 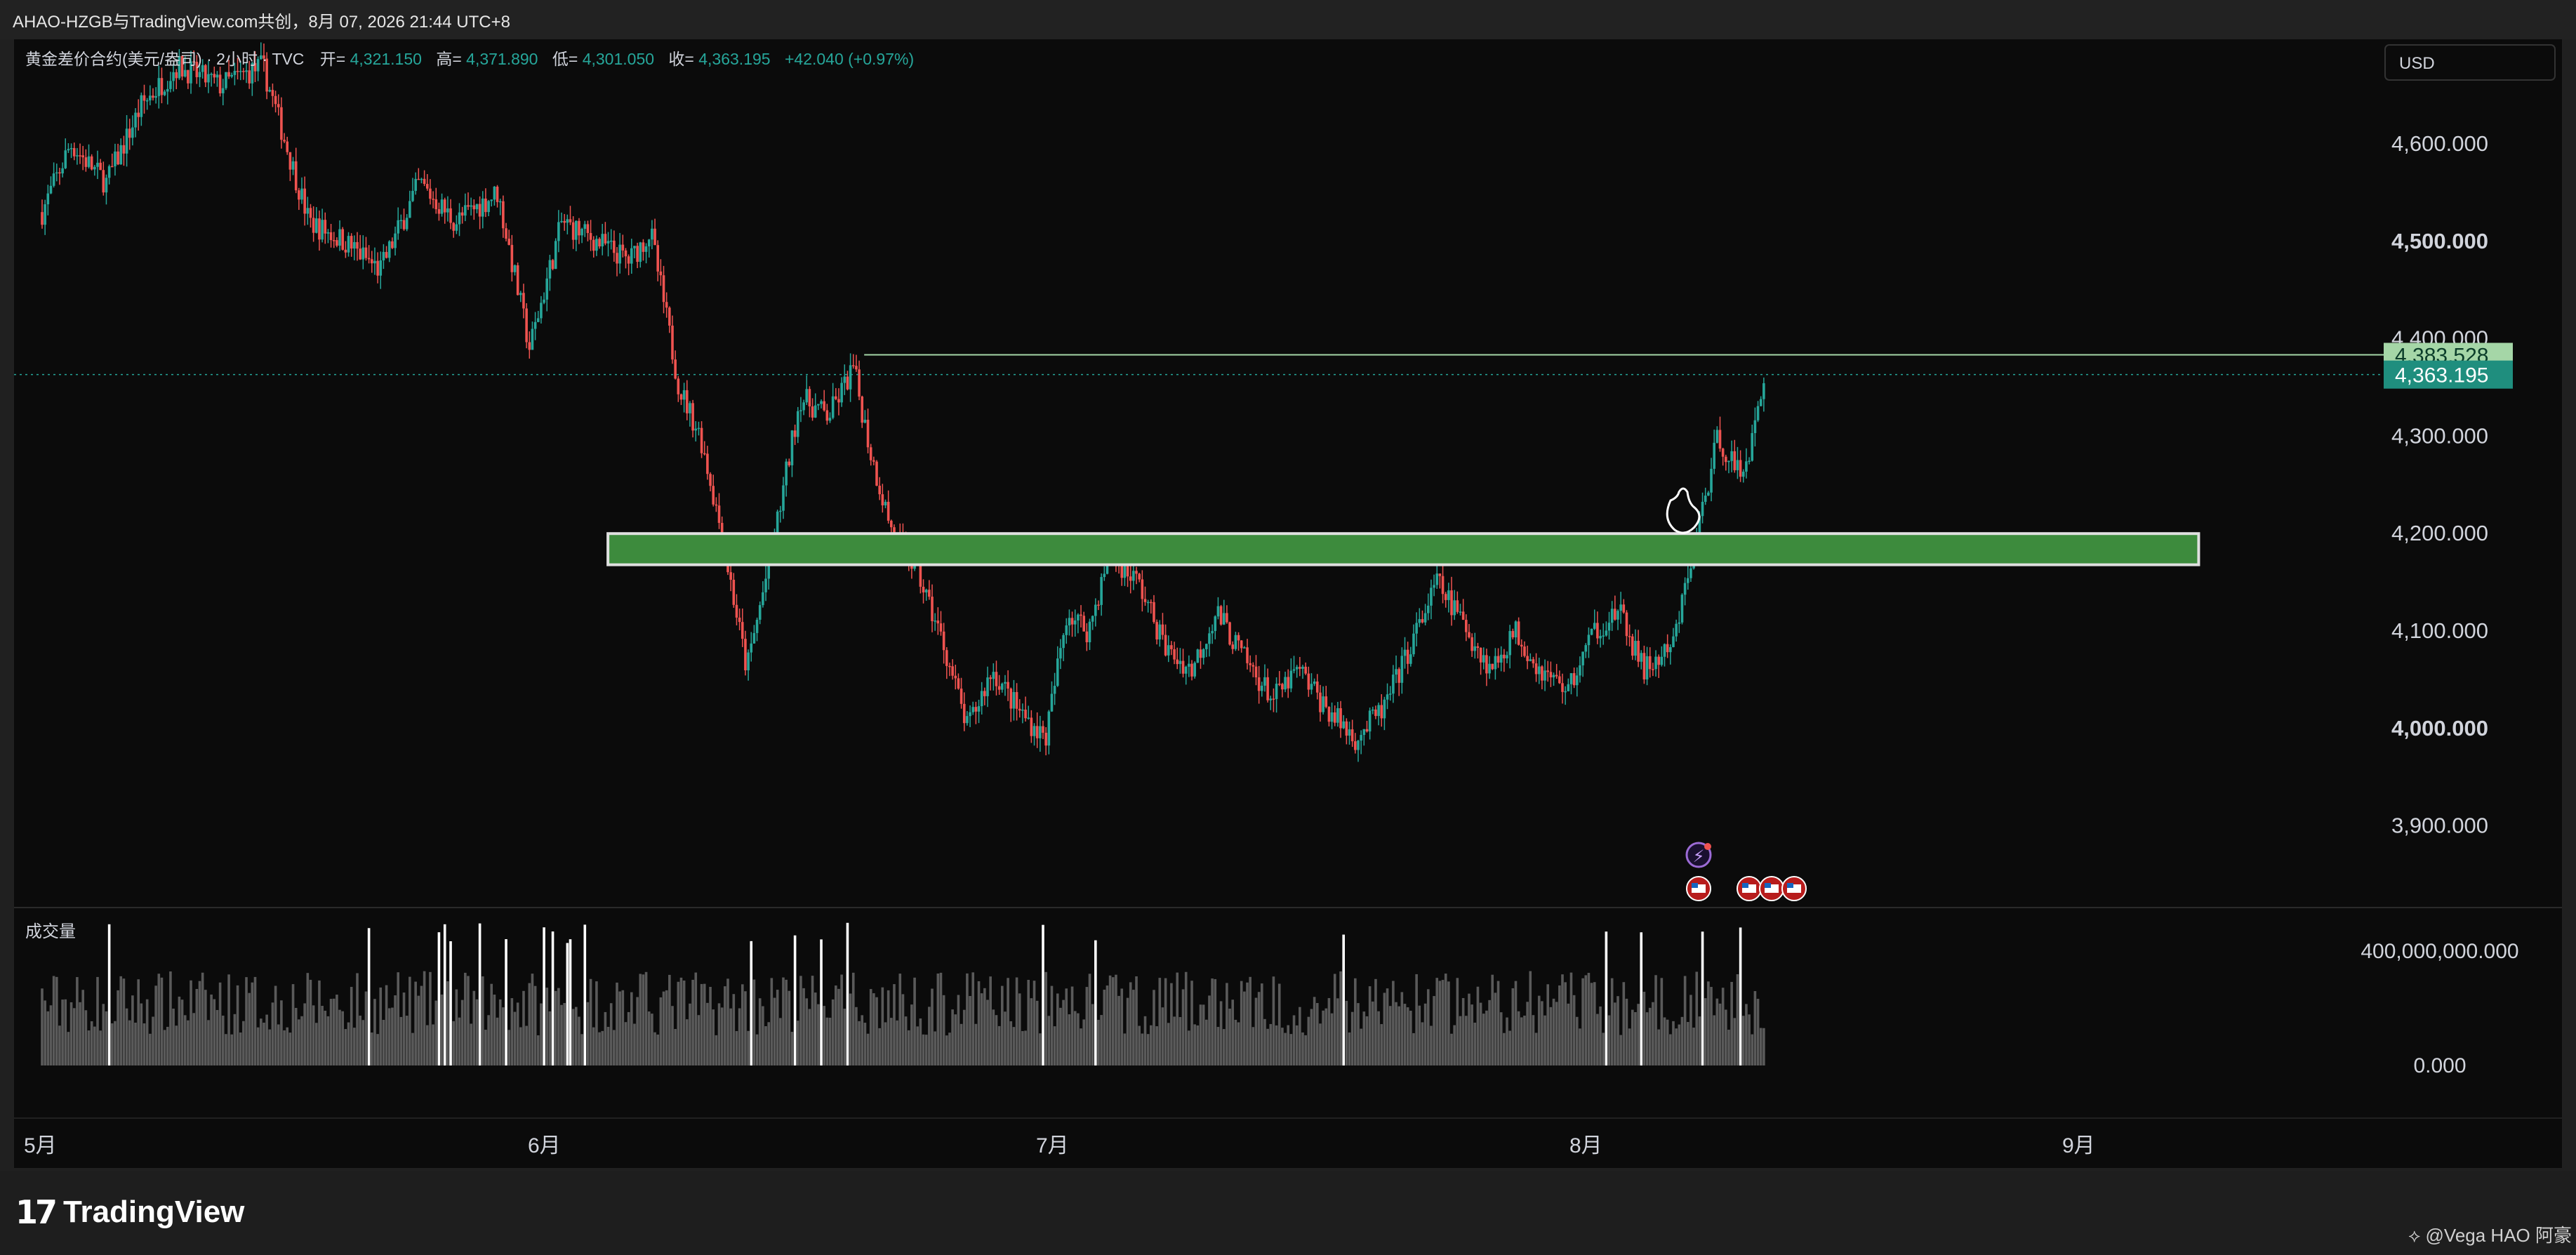 I want to click on legend-symbol: 黄金差价合约(美元/盎司) · 2小时 · TVC, so click(x=165, y=59).